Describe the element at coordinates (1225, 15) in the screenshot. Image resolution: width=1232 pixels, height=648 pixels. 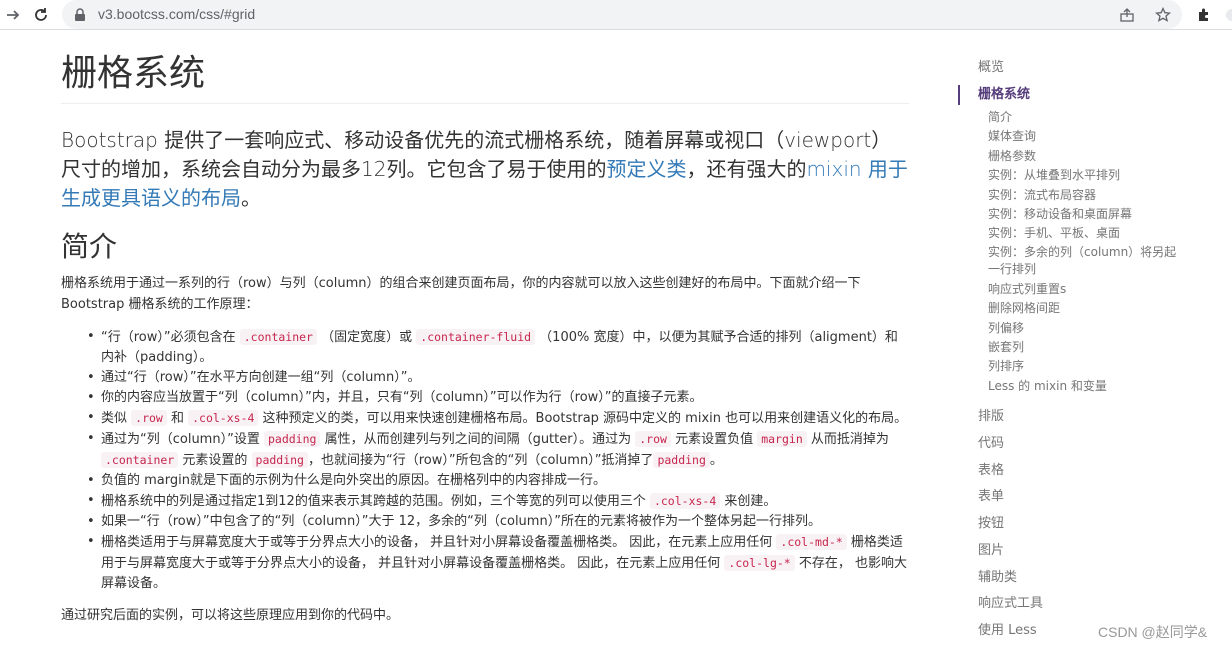
I see `profile-icon` at that location.